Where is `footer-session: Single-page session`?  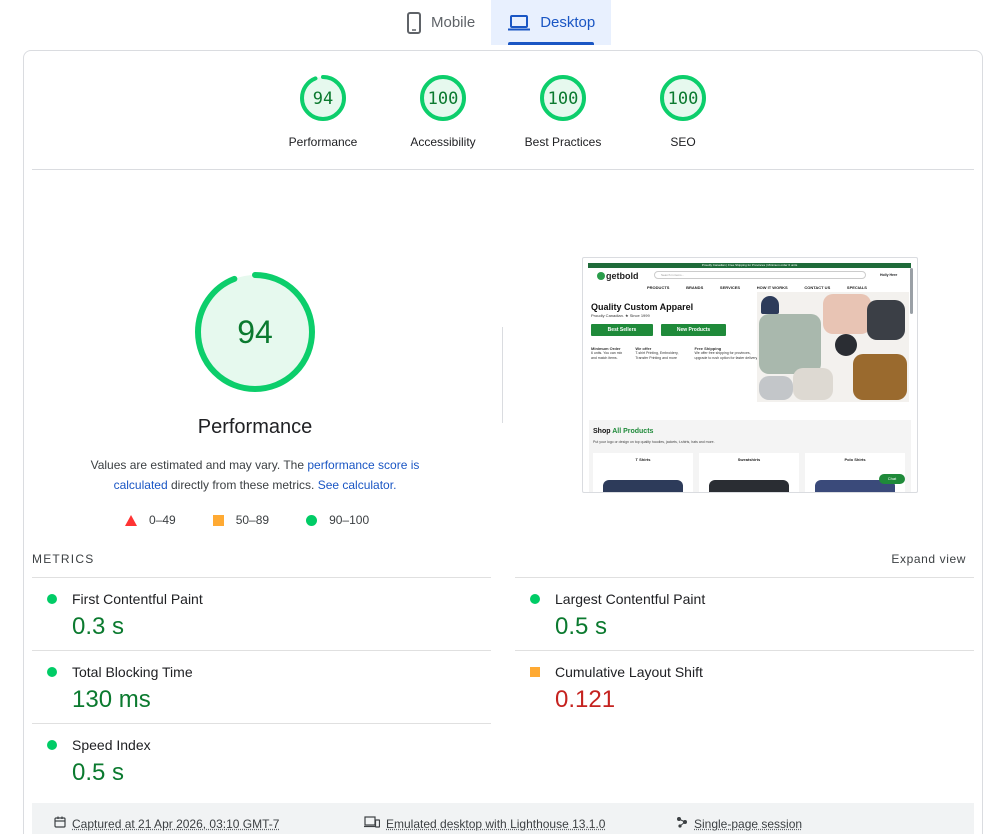
footer-session: Single-page session is located at coordinates (739, 823).